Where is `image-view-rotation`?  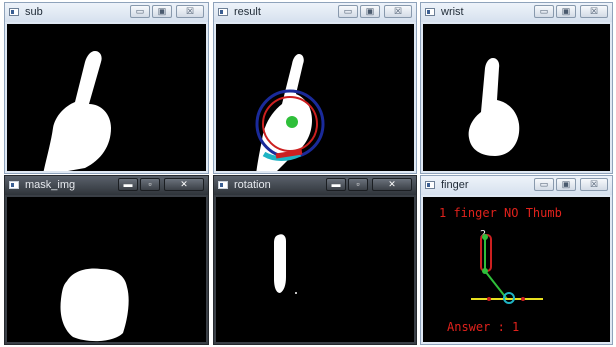 image-view-rotation is located at coordinates (315, 269).